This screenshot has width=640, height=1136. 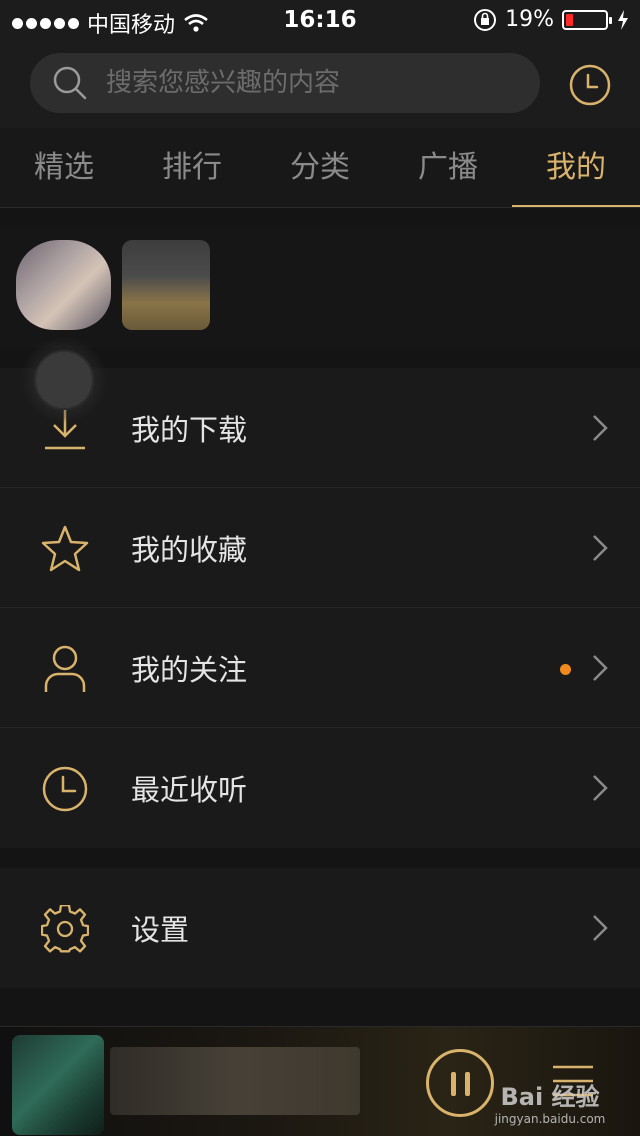 What do you see at coordinates (192, 167) in the screenshot?
I see `tab-ranking: 排行` at bounding box center [192, 167].